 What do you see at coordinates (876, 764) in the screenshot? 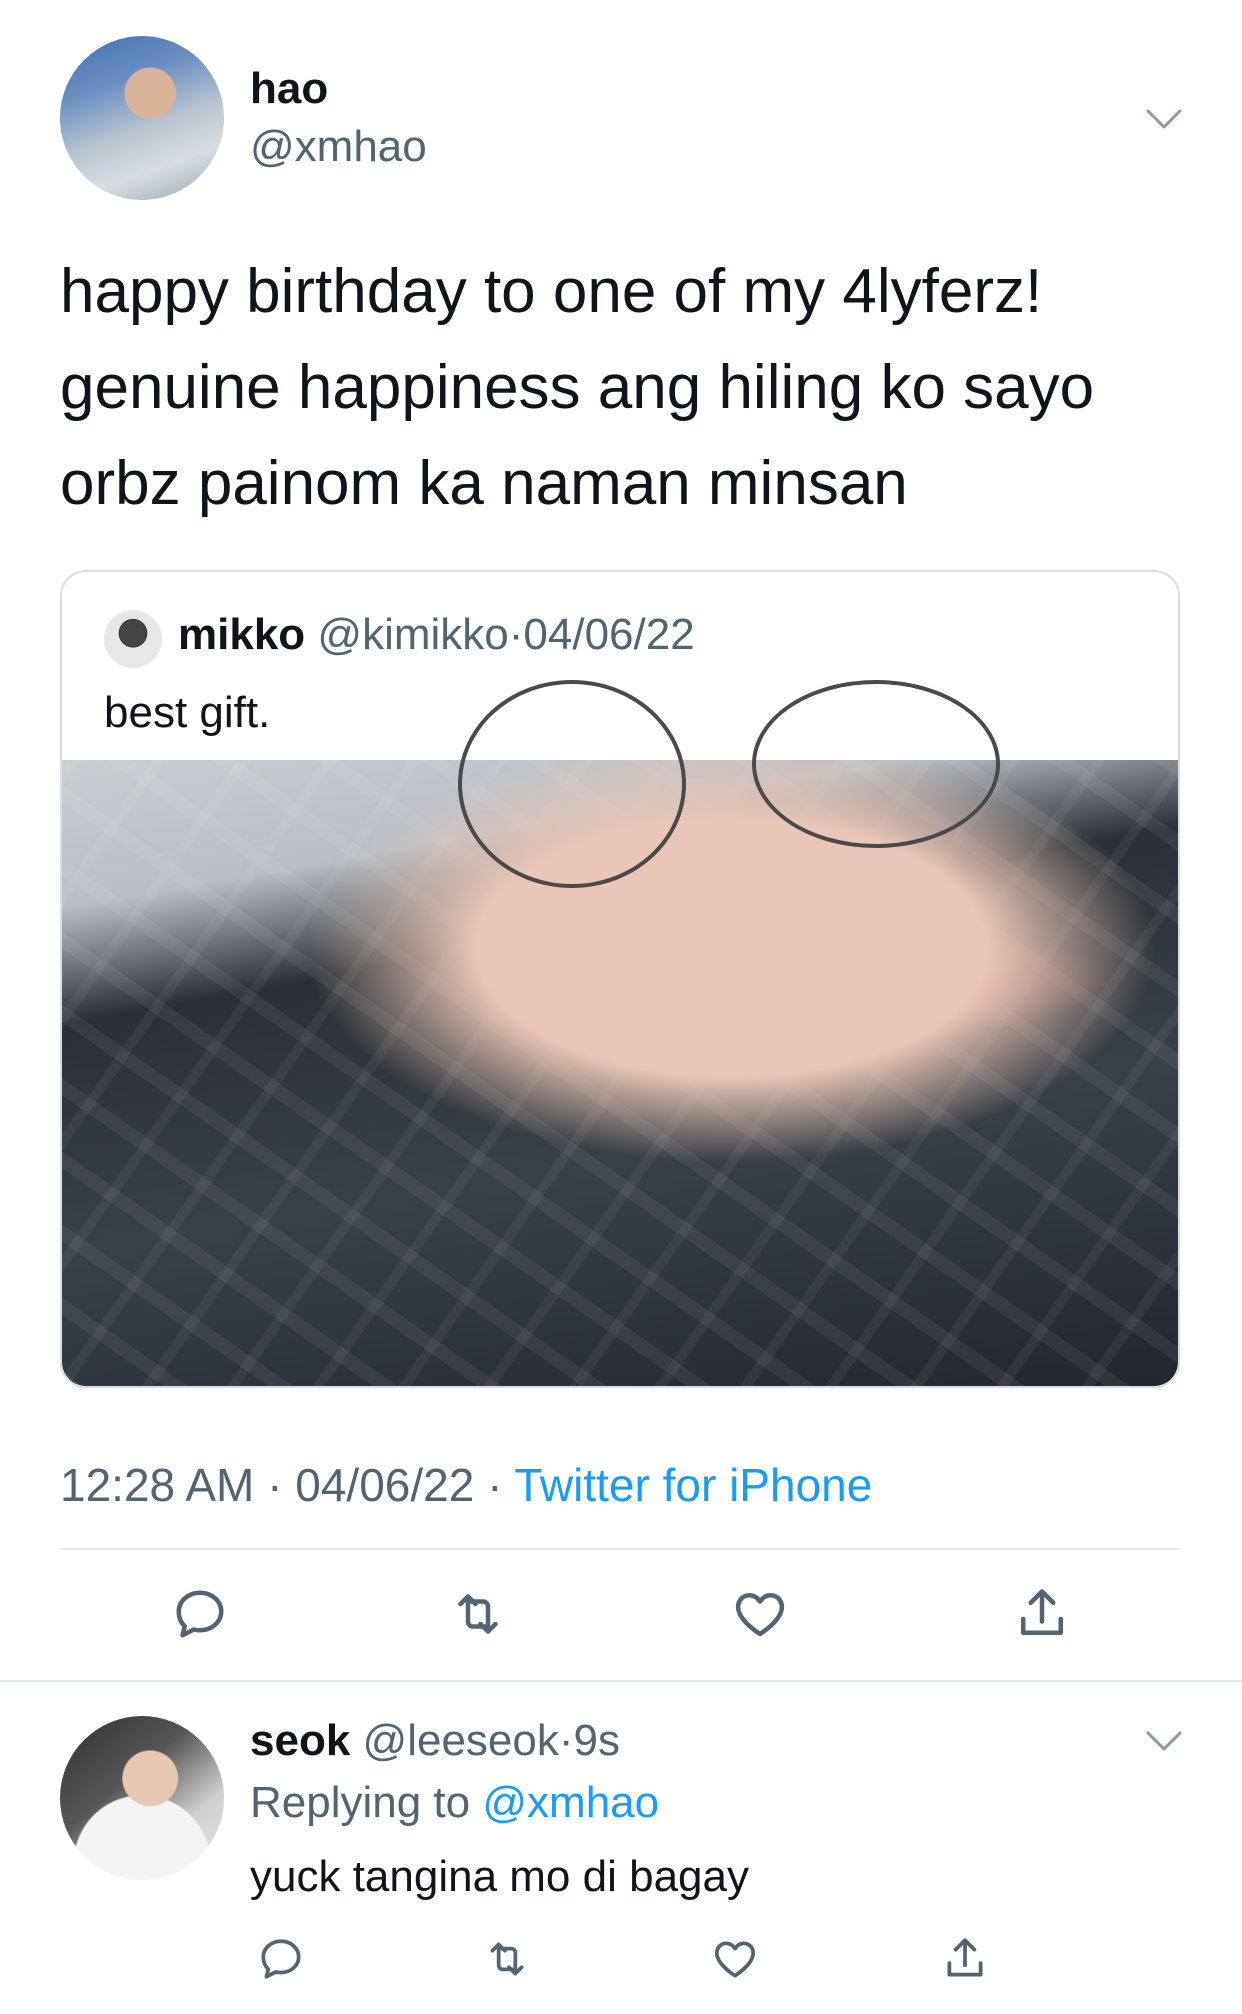
I see `photo-glasses-right` at bounding box center [876, 764].